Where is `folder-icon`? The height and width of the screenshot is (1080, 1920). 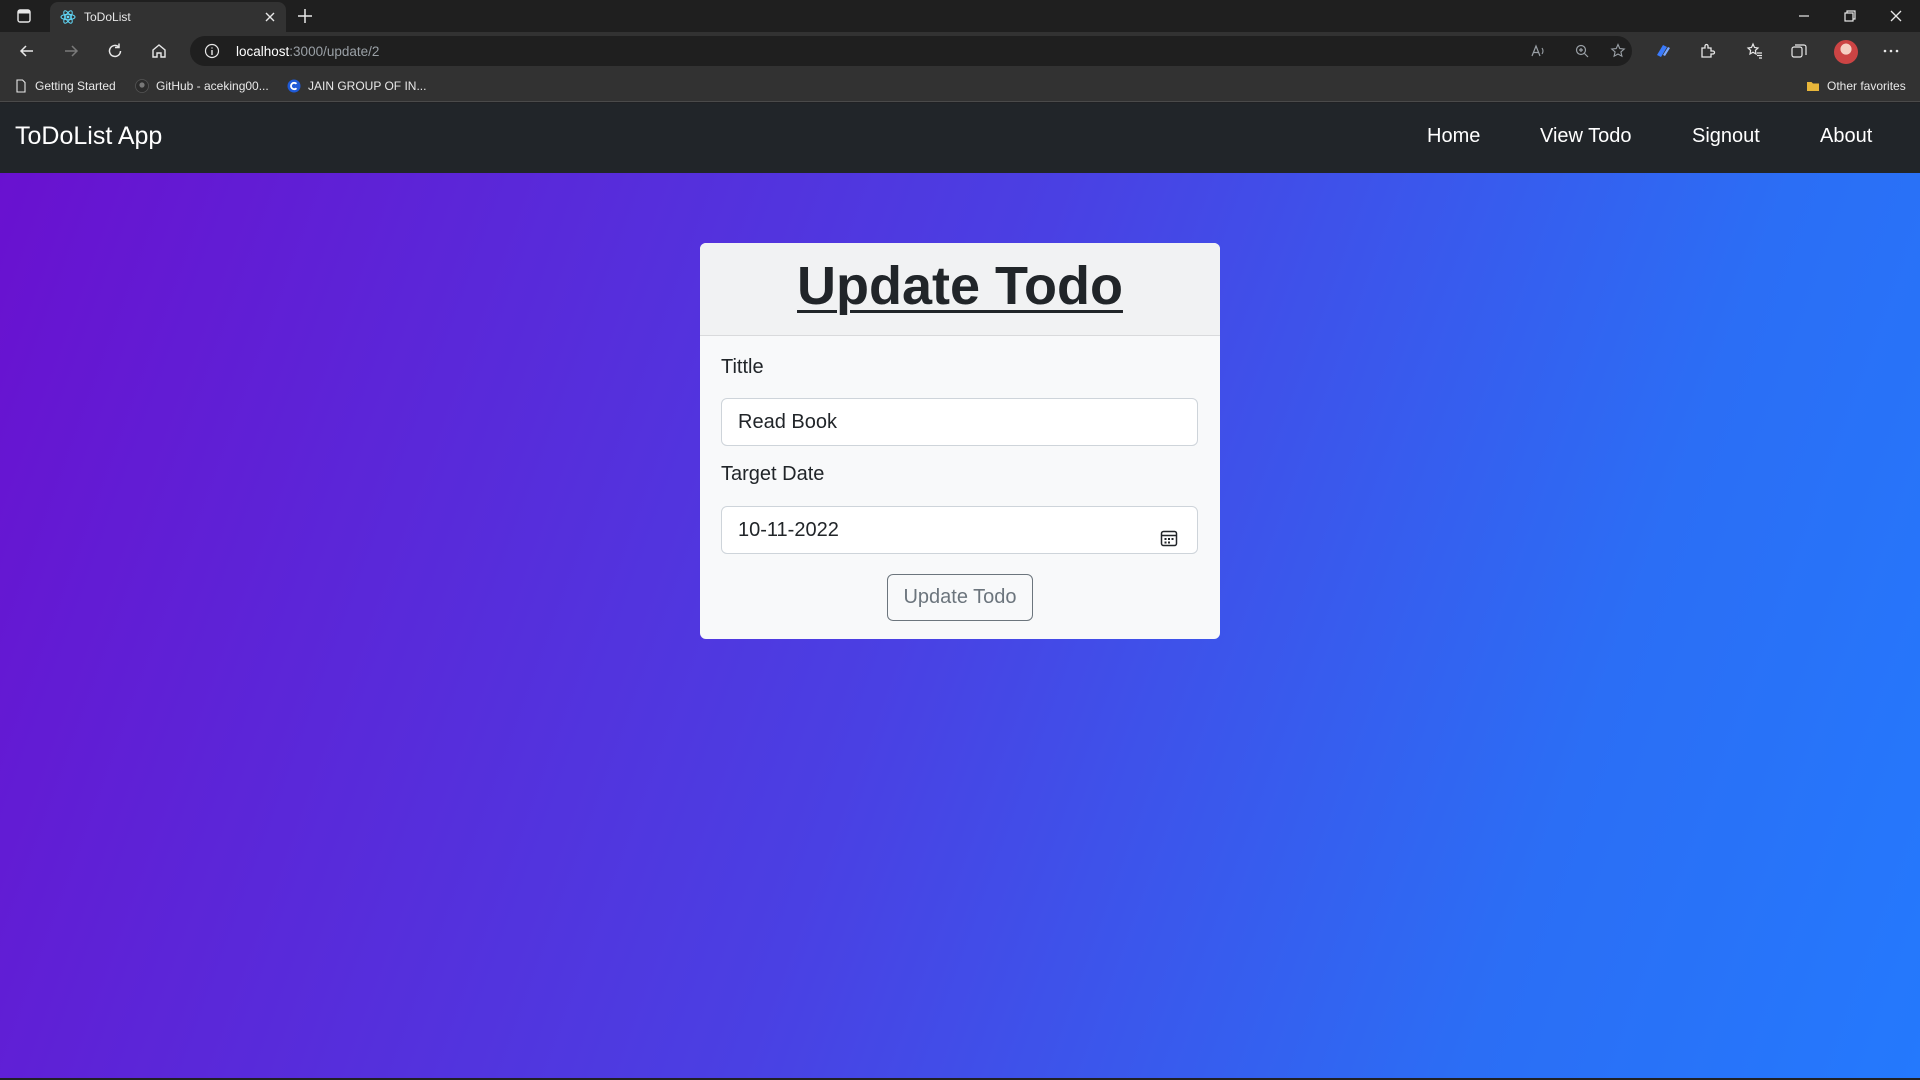 folder-icon is located at coordinates (1813, 86).